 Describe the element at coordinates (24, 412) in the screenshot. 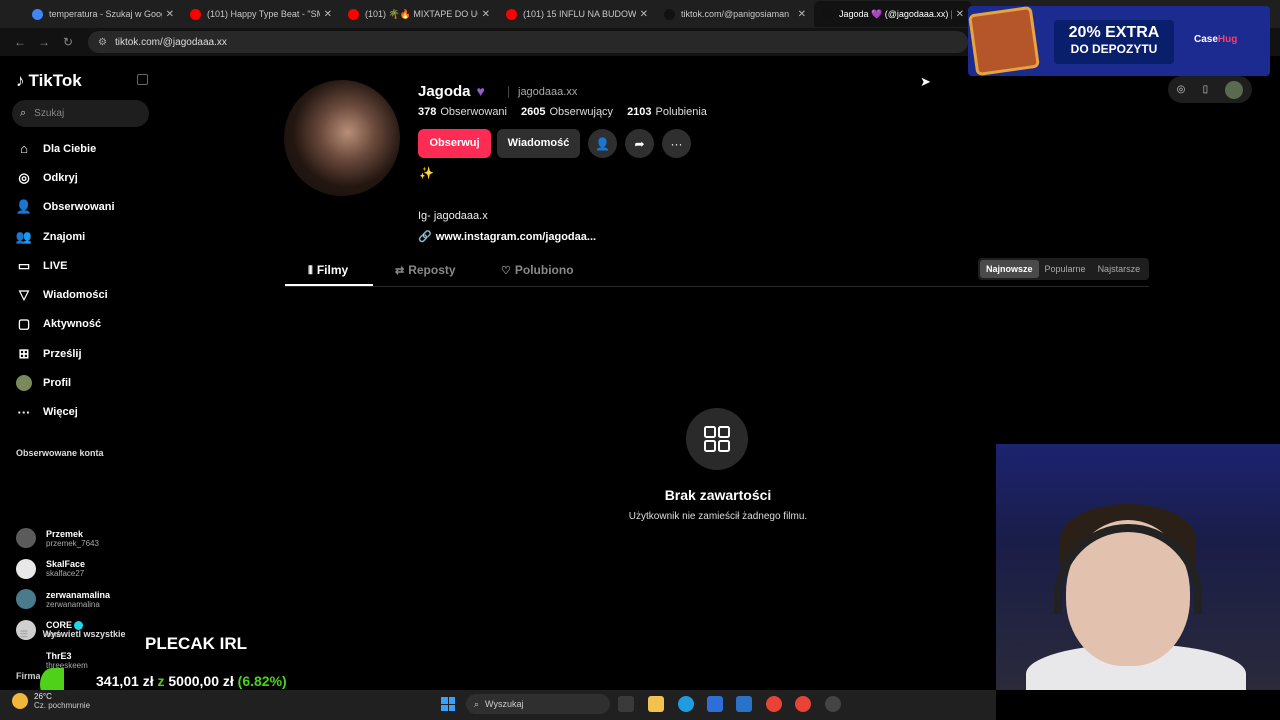

I see `more-icon: ···` at that location.